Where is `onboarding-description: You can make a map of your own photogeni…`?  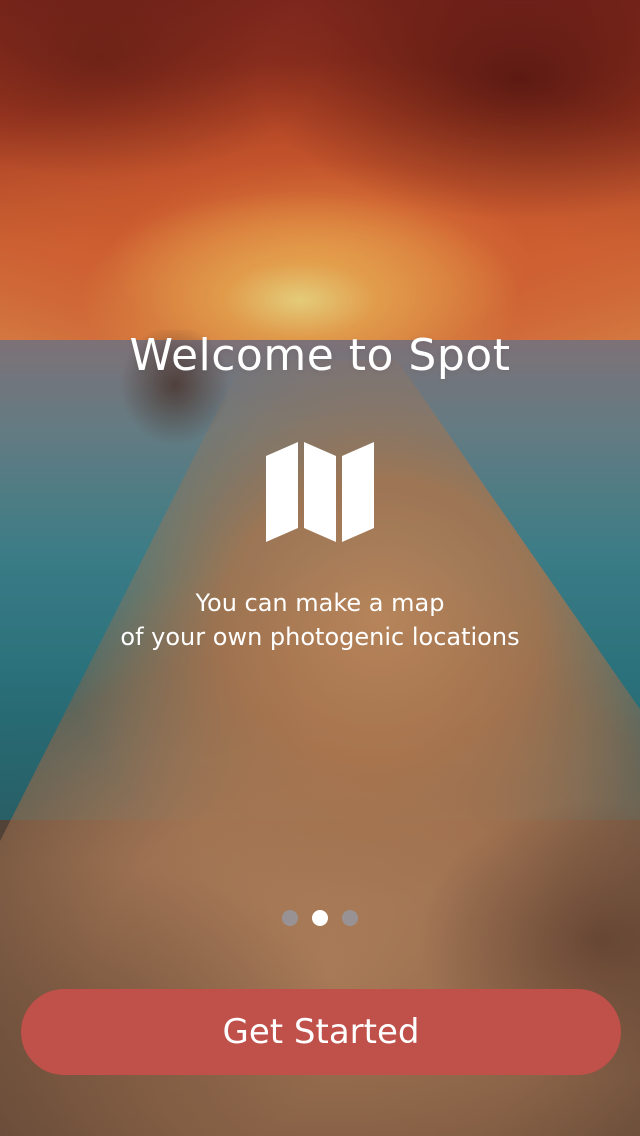
onboarding-description: You can make a map of your own photogeni… is located at coordinates (320, 620).